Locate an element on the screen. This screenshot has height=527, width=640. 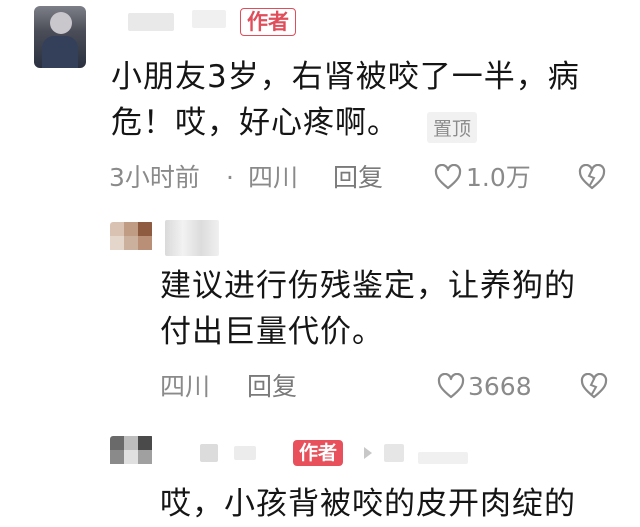
comment-text-line: 小朋友3岁，右肾被咬了一半，病 is located at coordinates (345, 77).